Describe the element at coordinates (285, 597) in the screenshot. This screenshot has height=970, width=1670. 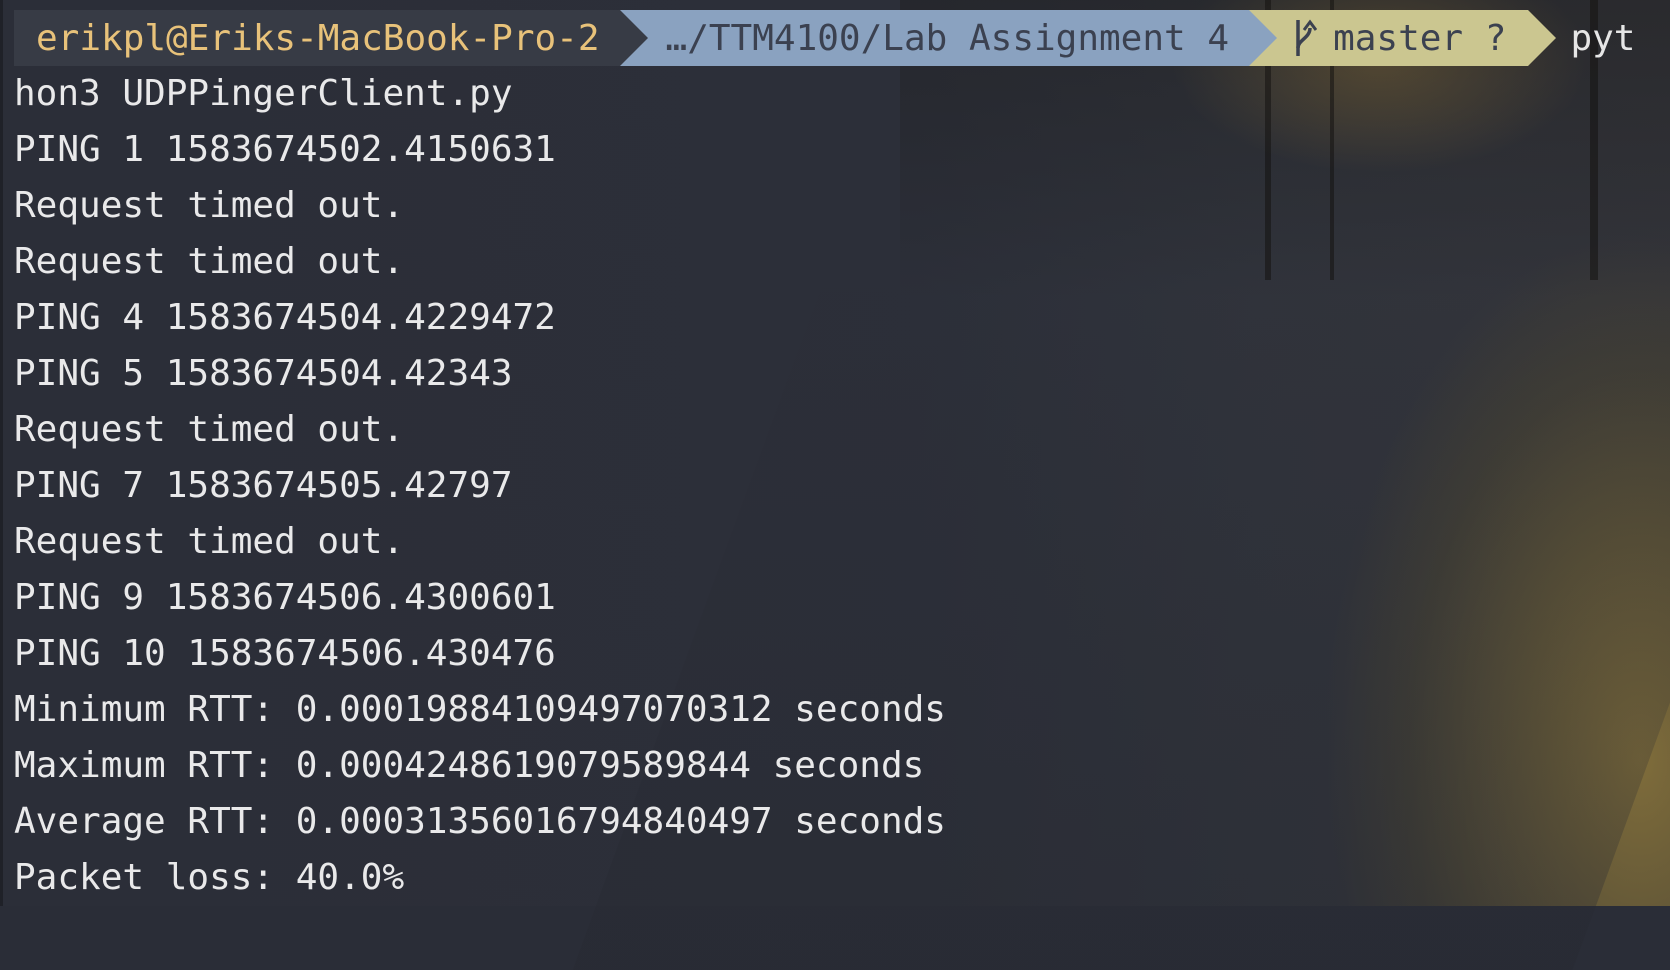
I see `output-line: PING 9 1583674506.4300601` at that location.